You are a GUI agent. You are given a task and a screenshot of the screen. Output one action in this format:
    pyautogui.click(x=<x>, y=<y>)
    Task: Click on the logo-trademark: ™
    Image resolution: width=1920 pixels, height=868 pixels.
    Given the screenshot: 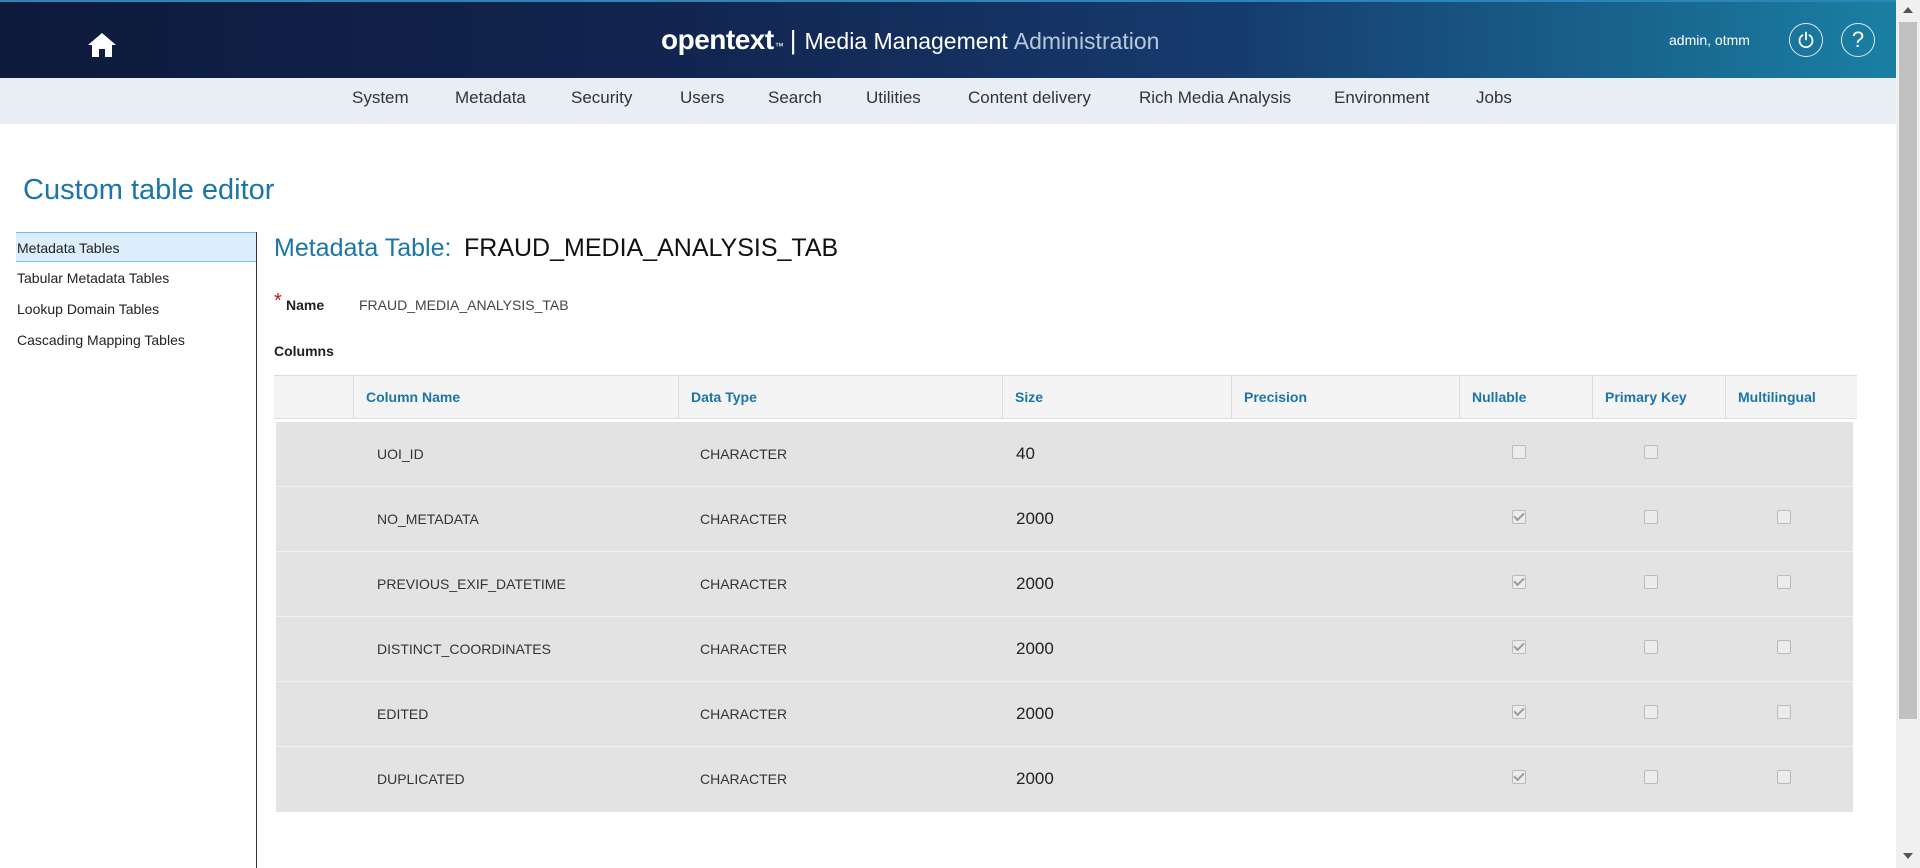 What is the action you would take?
    pyautogui.click(x=779, y=46)
    